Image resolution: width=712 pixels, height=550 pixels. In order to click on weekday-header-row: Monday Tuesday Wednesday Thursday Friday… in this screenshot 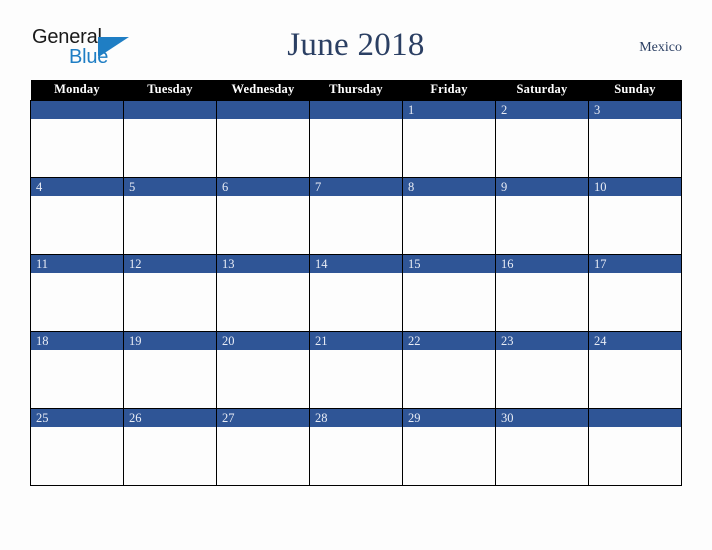, I will do `click(356, 90)`.